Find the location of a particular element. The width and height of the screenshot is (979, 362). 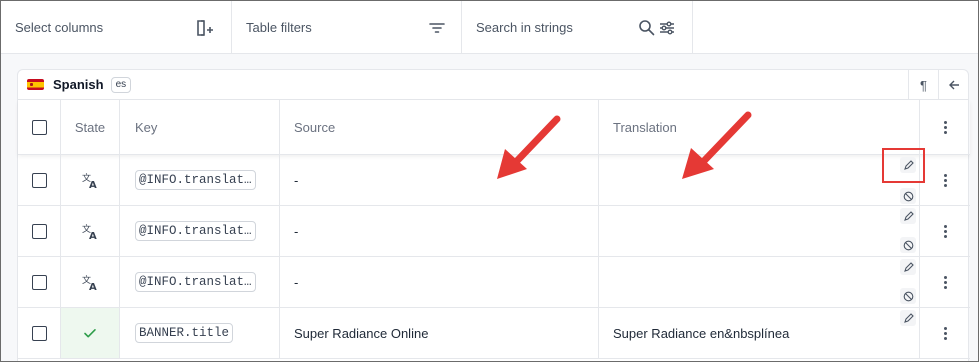

search-strings-control: Search in strings is located at coordinates (577, 27).